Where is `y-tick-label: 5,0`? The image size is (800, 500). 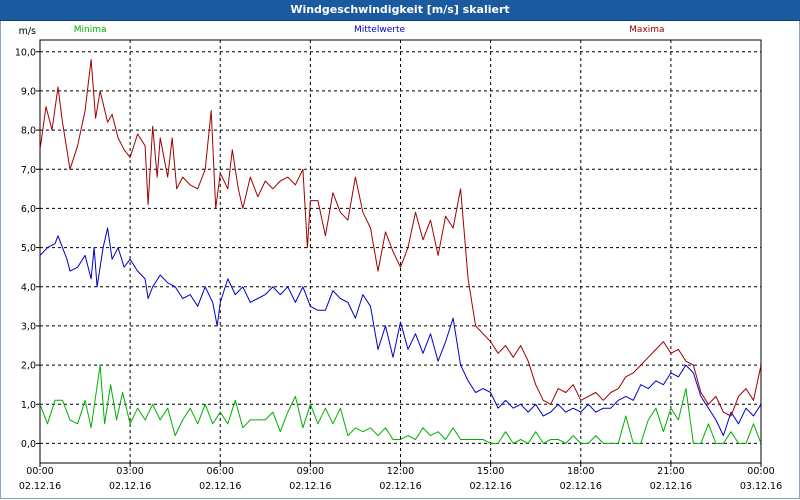
y-tick-label: 5,0 is located at coordinates (28, 248).